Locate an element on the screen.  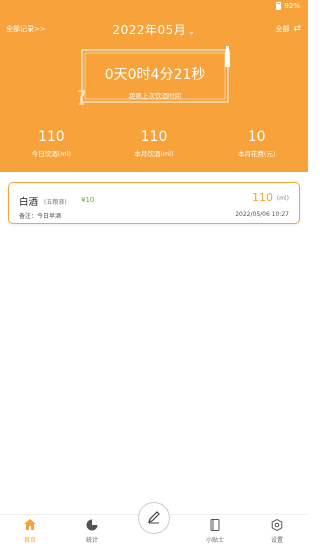
stat-label: 今日饮酒(ml) is located at coordinates (51, 154).